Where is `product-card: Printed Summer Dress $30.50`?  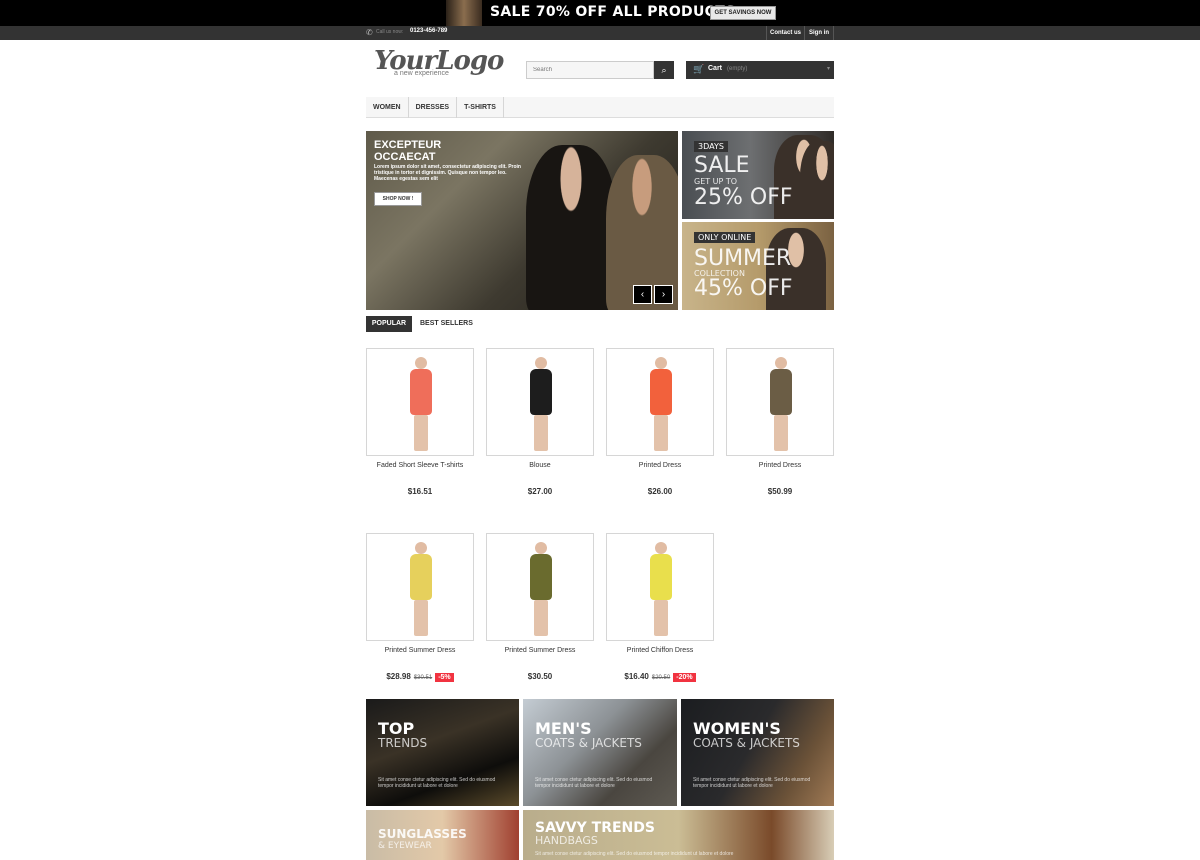 product-card: Printed Summer Dress $30.50 is located at coordinates (540, 608).